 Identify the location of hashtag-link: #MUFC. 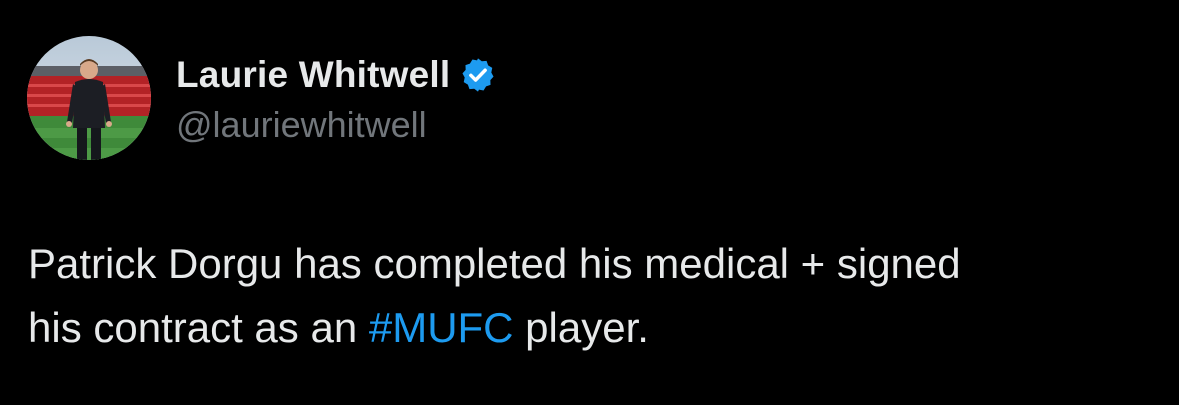
(441, 327).